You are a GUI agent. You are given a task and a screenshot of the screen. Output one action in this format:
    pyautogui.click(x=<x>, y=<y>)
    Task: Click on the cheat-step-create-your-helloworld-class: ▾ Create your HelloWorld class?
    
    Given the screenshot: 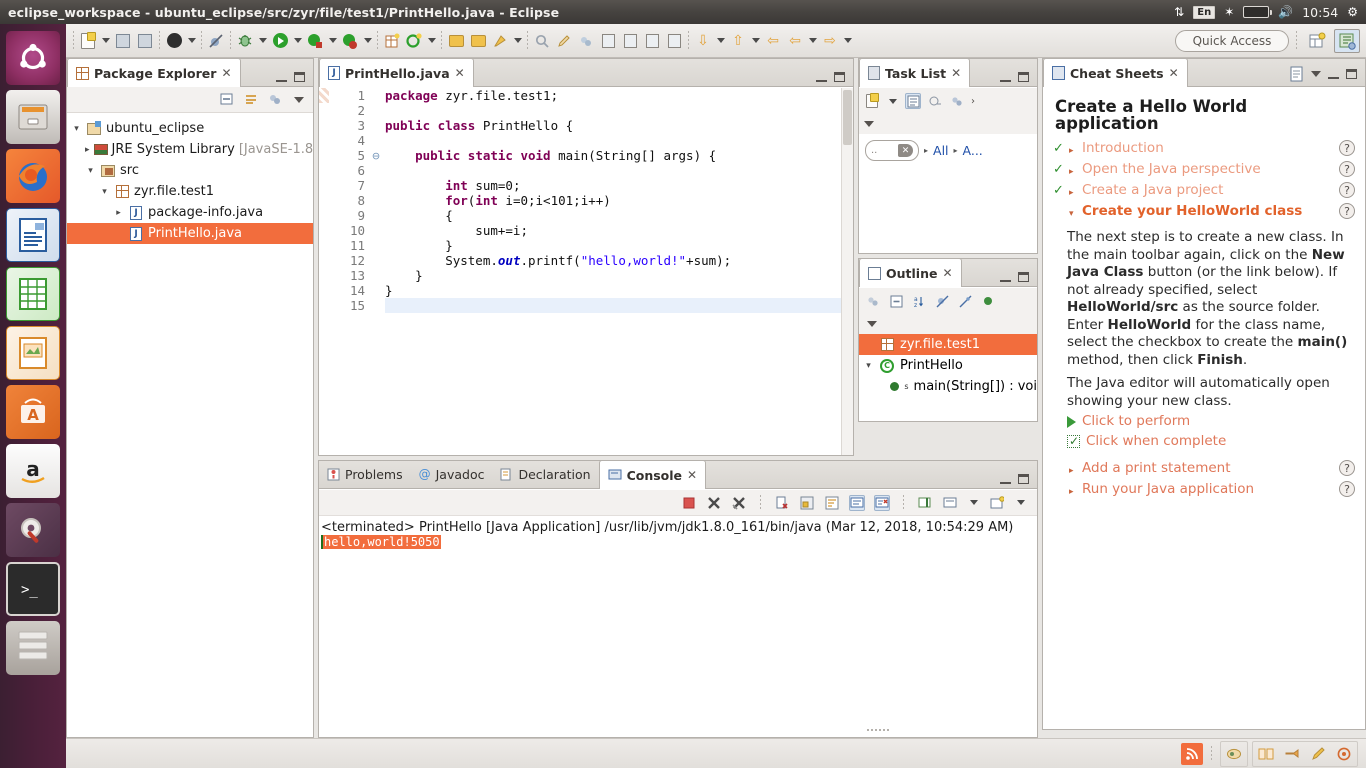 What is the action you would take?
    pyautogui.click(x=1204, y=213)
    